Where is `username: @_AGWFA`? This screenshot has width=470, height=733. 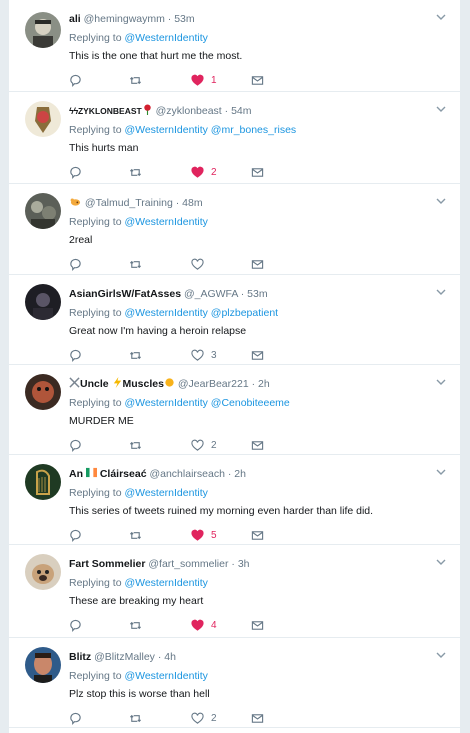
username: @_AGWFA is located at coordinates (211, 294).